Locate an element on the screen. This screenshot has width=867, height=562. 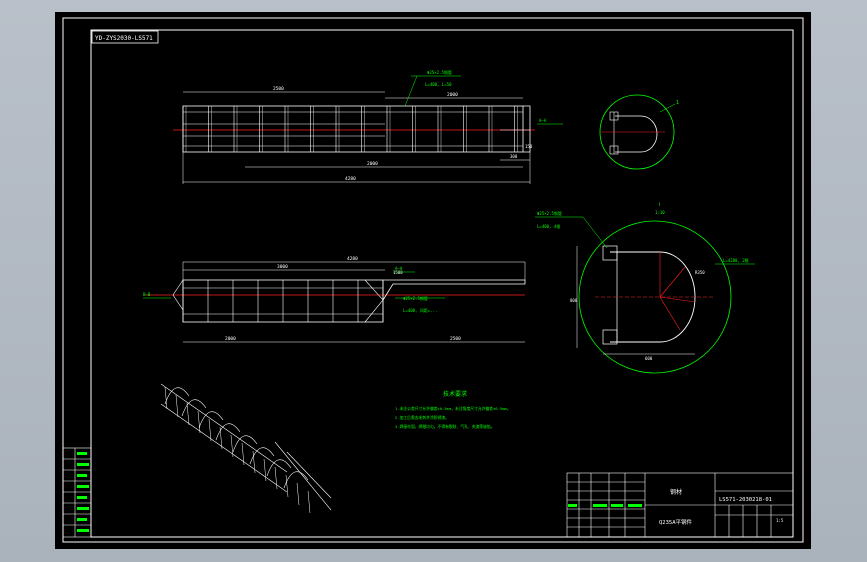
drawing-stamp: YD-ZYS2030-LS571 is located at coordinates (125, 37).